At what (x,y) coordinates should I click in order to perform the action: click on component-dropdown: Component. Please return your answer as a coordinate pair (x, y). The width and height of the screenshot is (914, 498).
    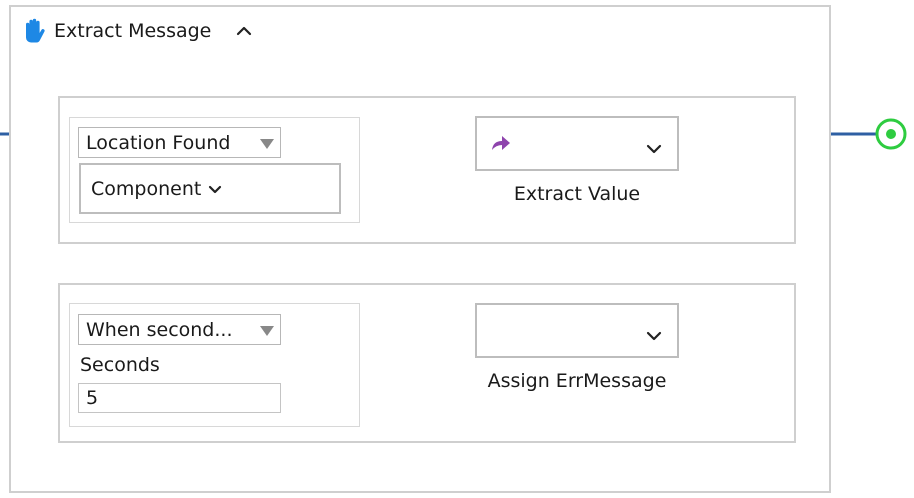
    Looking at the image, I should click on (210, 188).